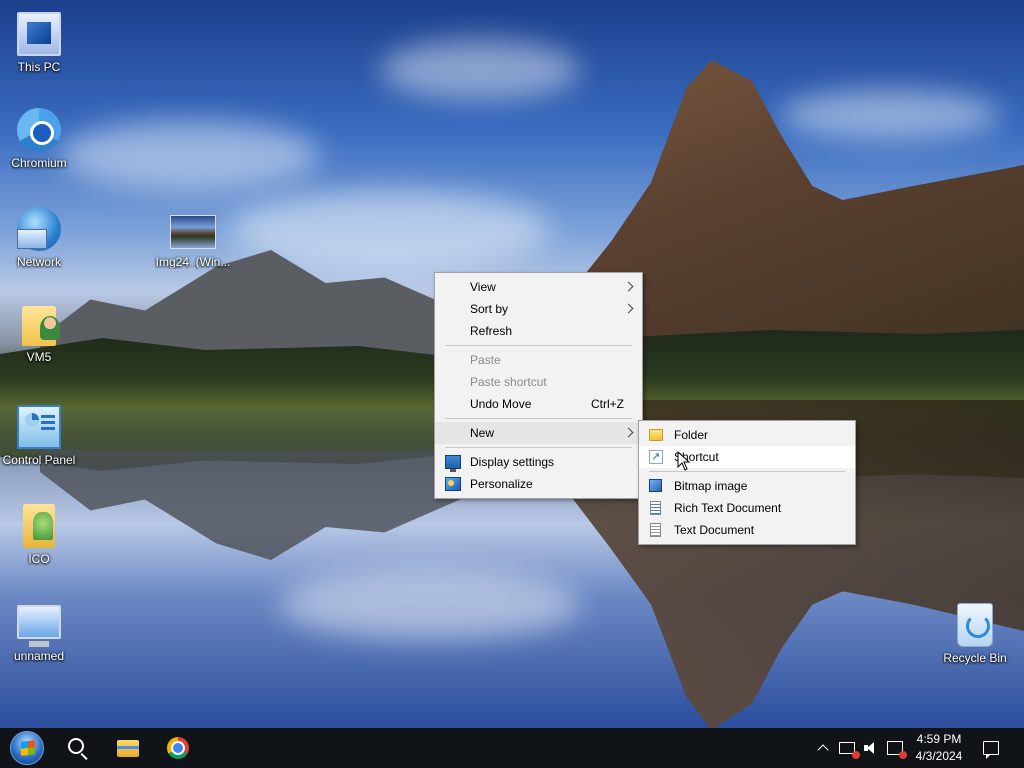 This screenshot has width=1024, height=768. Describe the element at coordinates (430, 605) in the screenshot. I see `cloud-reflection` at that location.